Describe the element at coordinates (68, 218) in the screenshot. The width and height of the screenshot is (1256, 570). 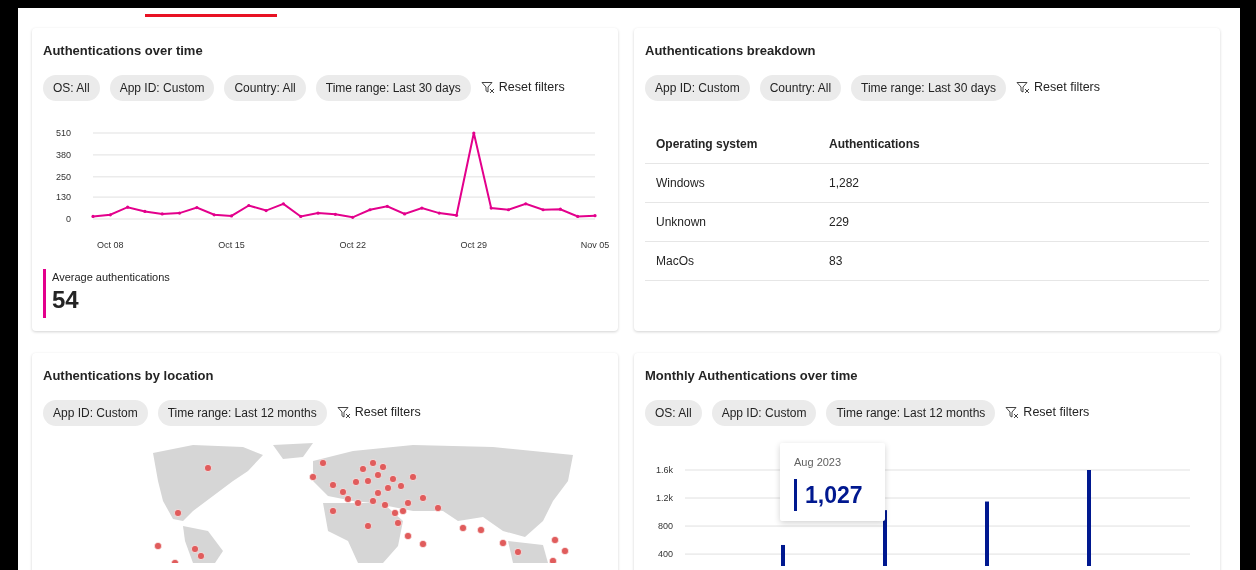
I see `y-axis-label: 0` at that location.